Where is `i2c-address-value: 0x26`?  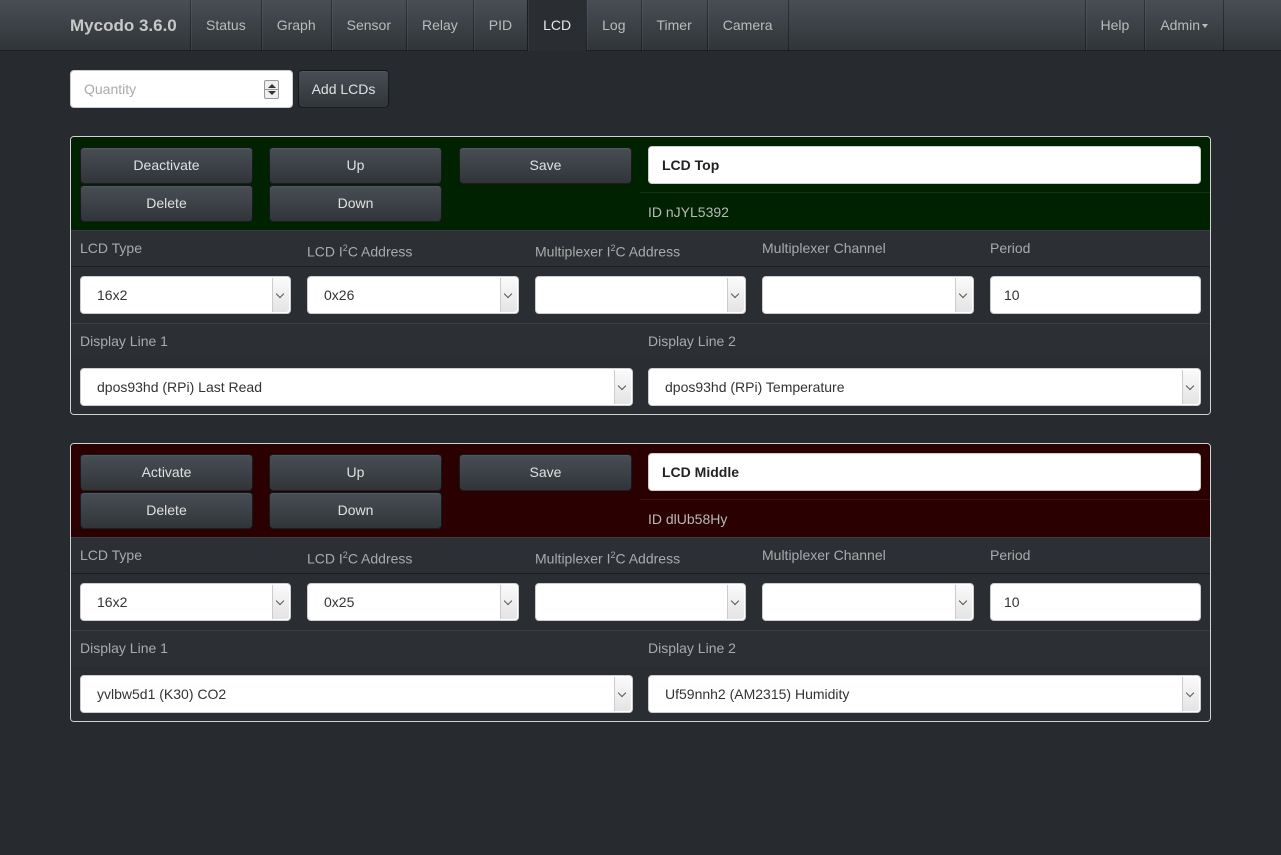
i2c-address-value: 0x26 is located at coordinates (339, 295).